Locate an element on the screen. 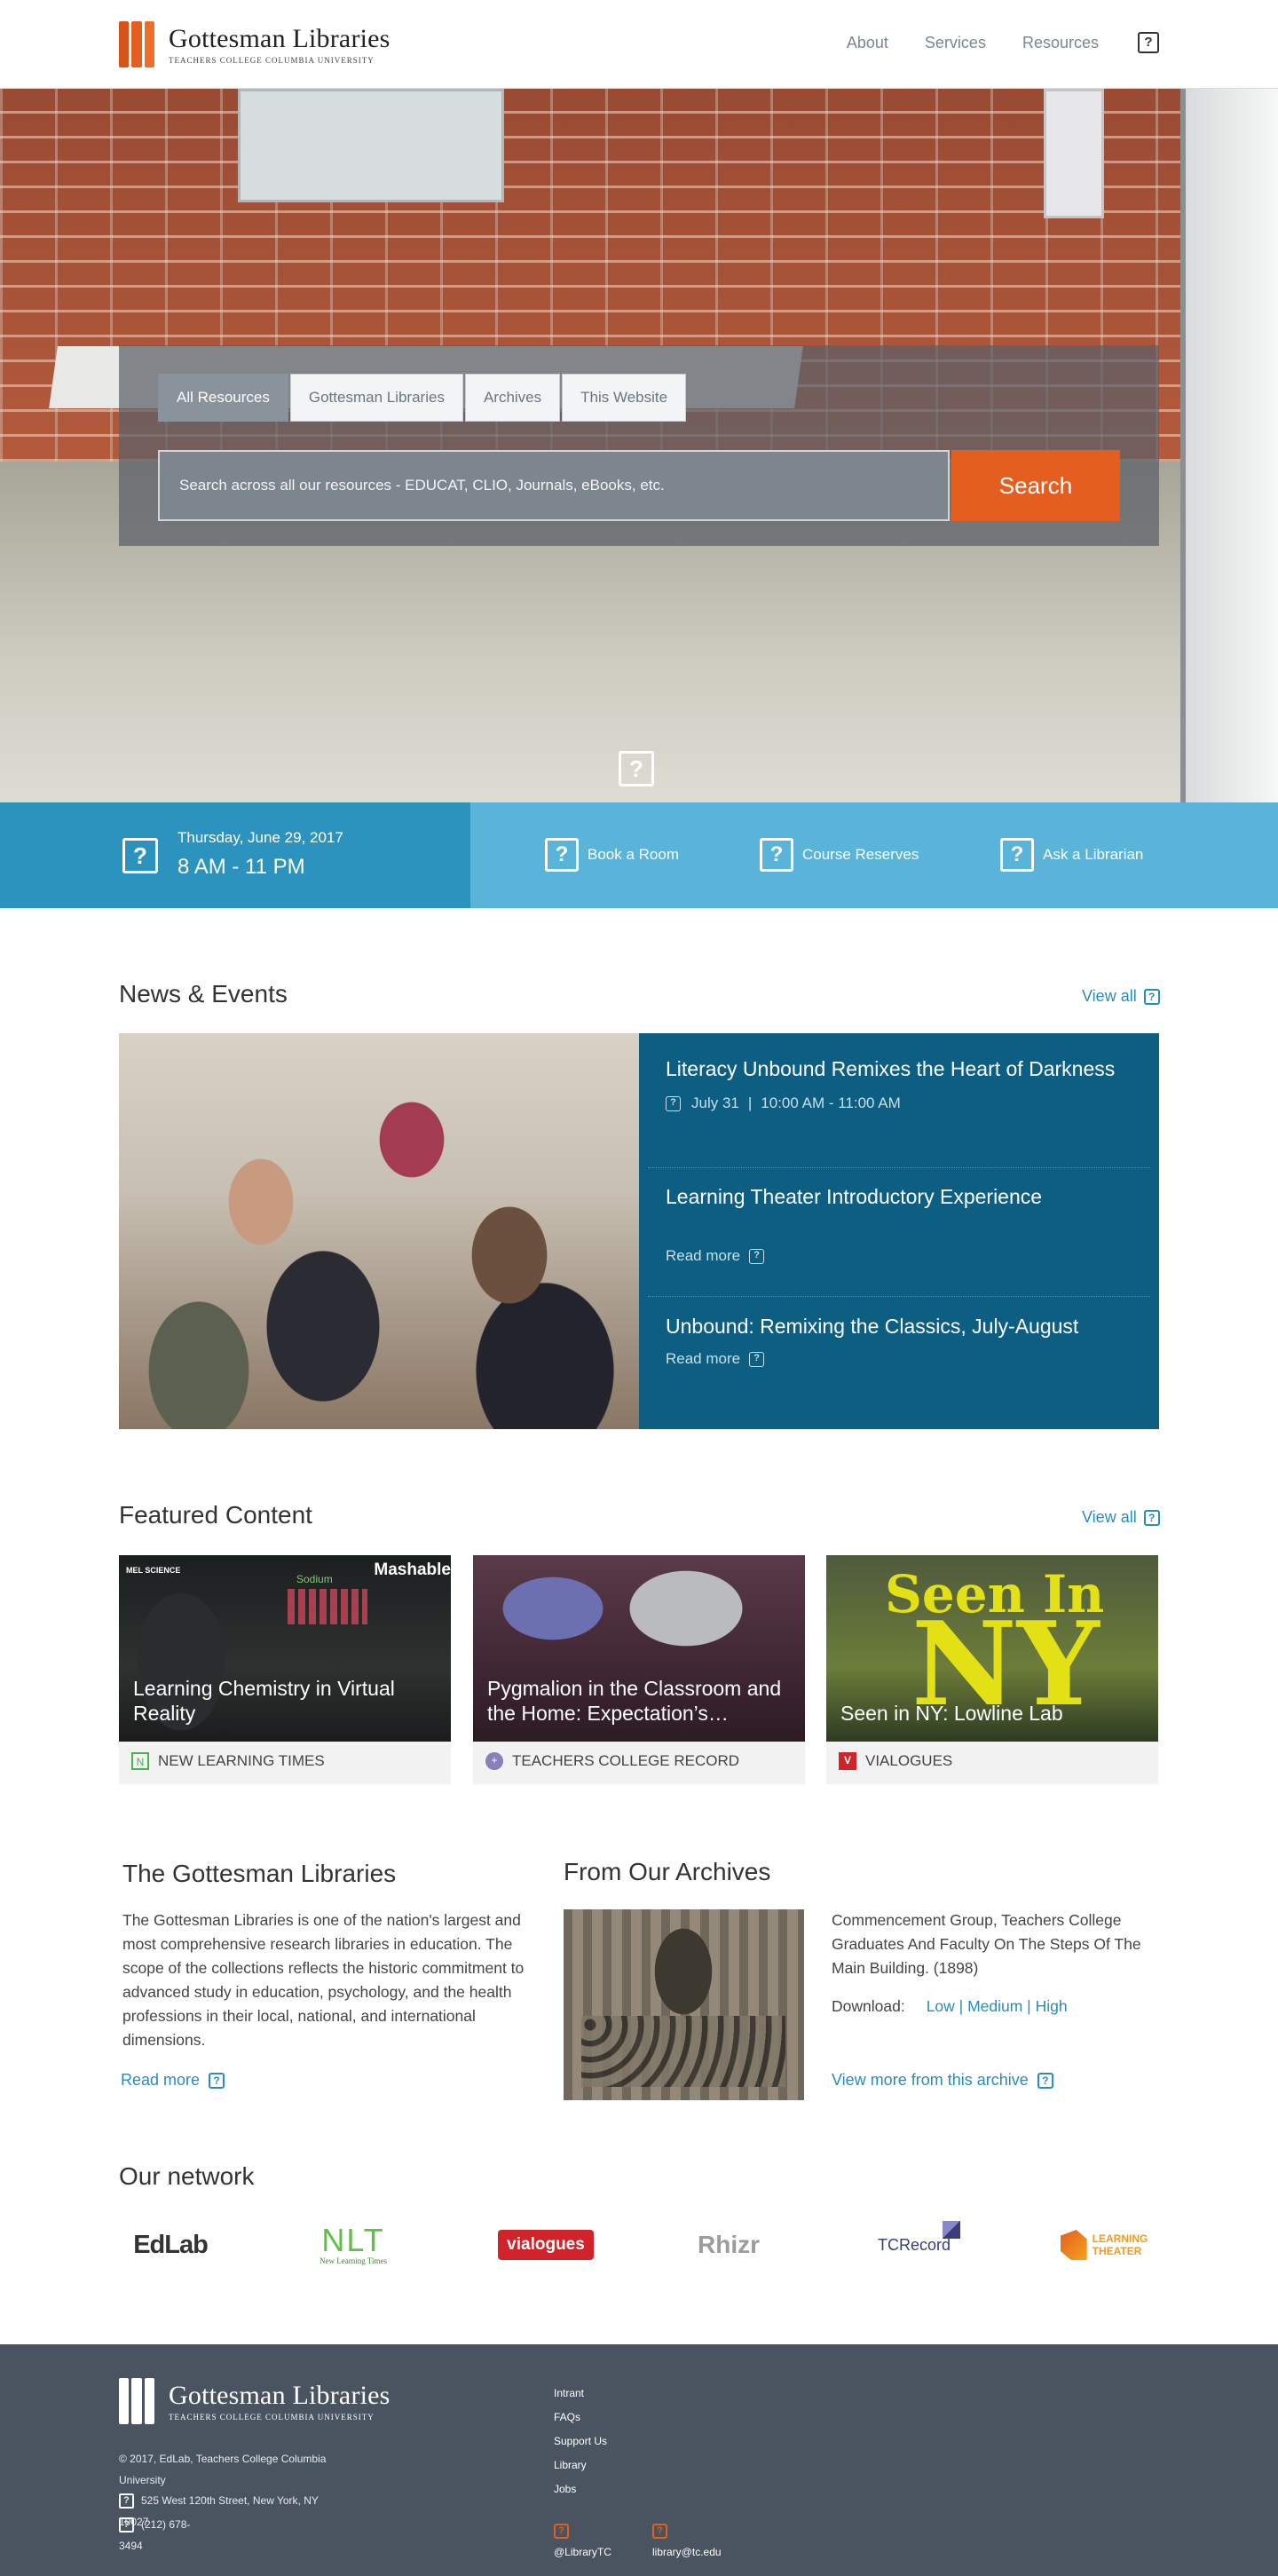 The height and width of the screenshot is (2576, 1278). card-image-text: Sodium is located at coordinates (314, 1579).